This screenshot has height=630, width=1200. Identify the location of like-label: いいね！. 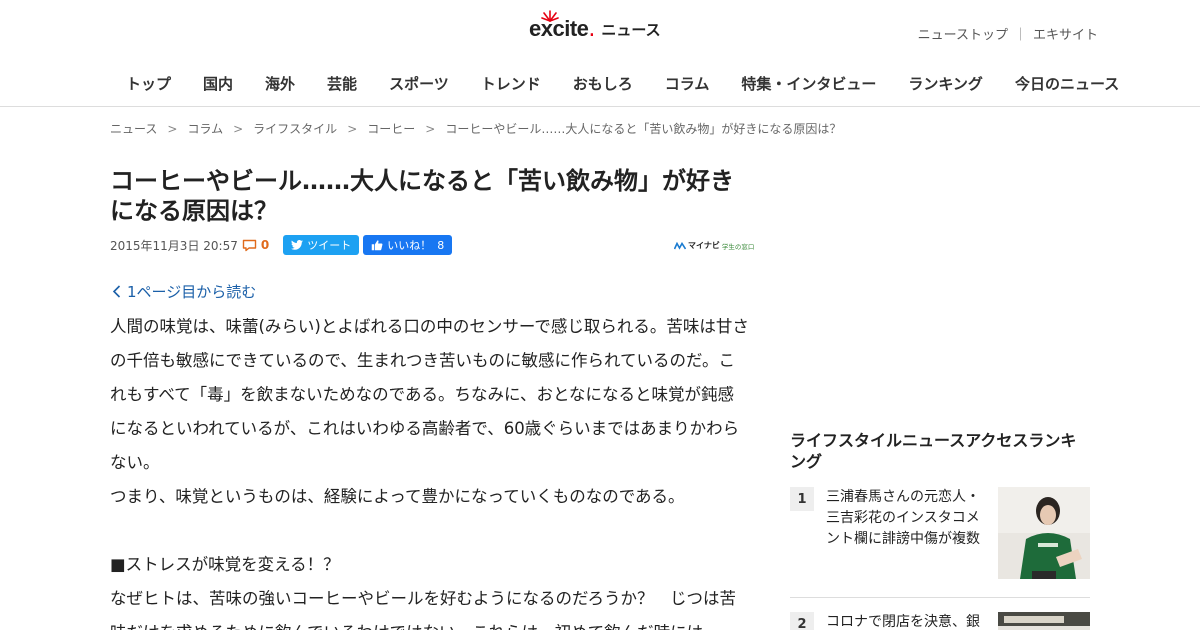
(409, 245).